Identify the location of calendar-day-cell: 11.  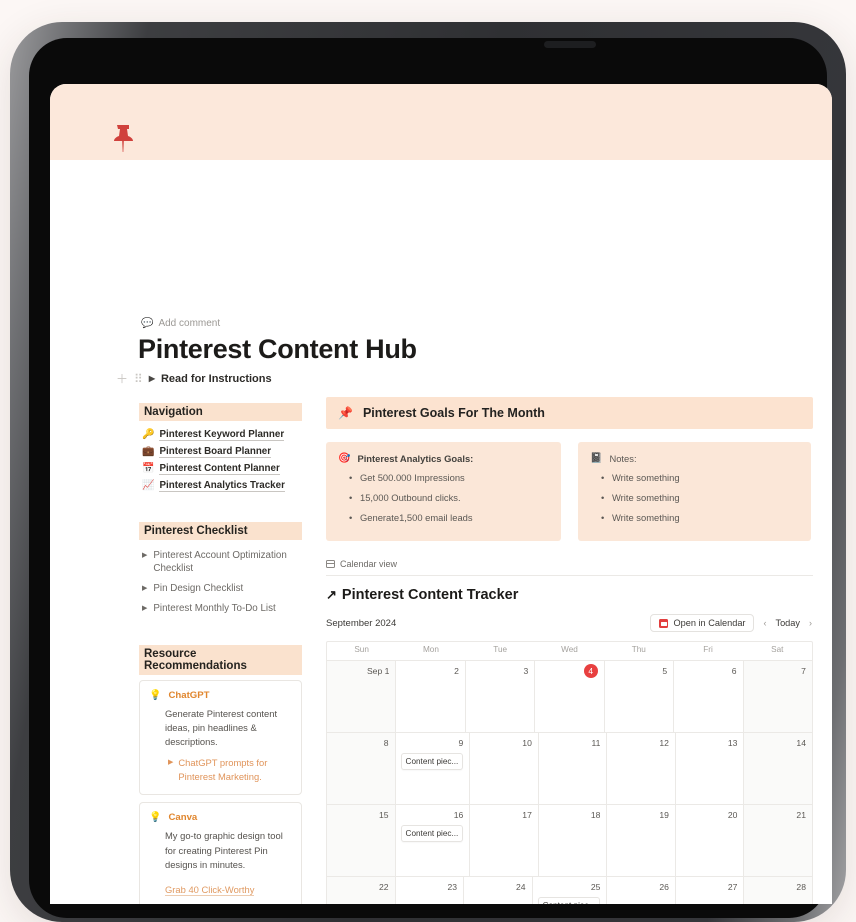
(573, 769).